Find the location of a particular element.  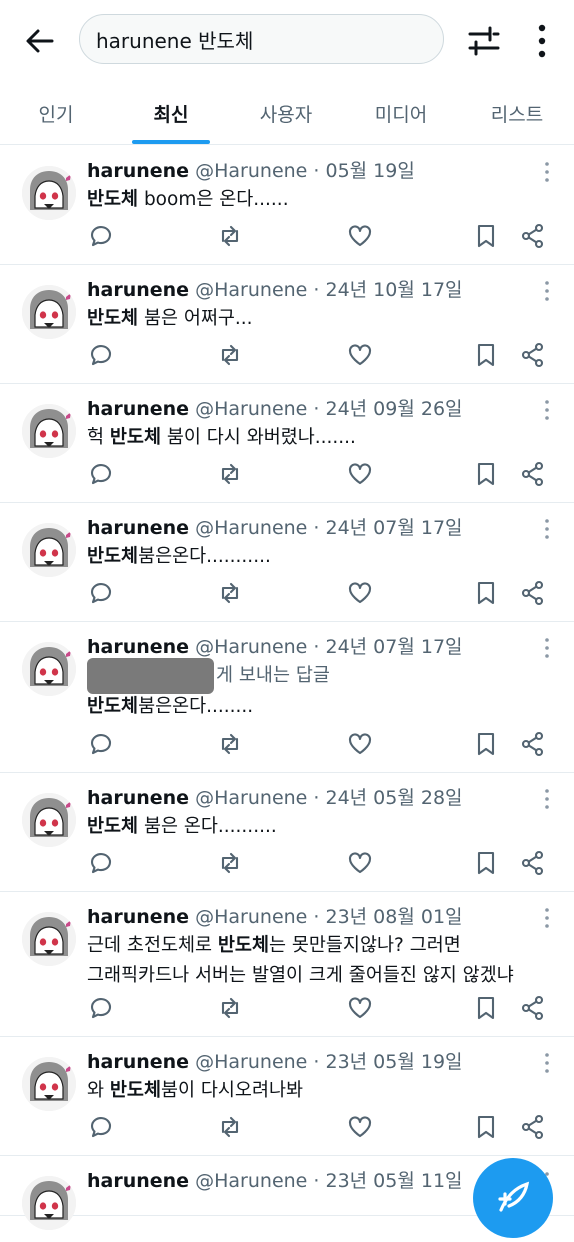

handle-and-date: @Harunene · 23년 05월 11일 is located at coordinates (329, 1181).